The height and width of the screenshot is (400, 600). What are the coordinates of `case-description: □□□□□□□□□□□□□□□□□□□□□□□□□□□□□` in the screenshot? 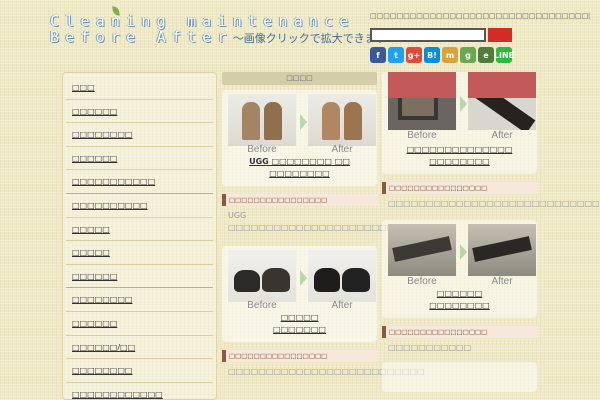 It's located at (494, 203).